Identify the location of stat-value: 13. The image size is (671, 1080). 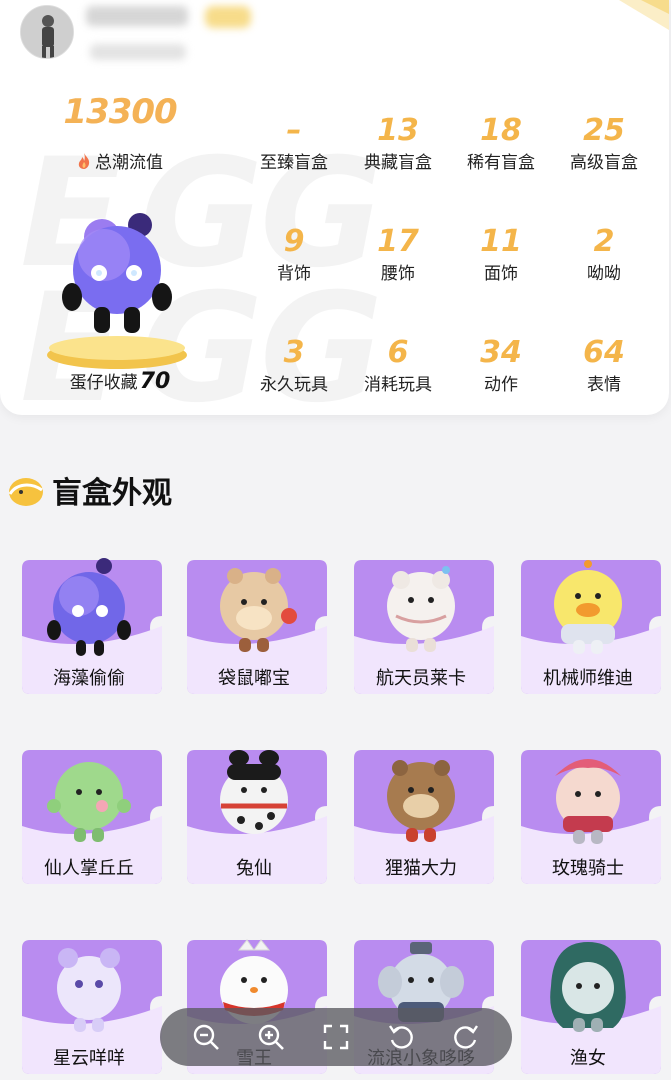
(398, 130).